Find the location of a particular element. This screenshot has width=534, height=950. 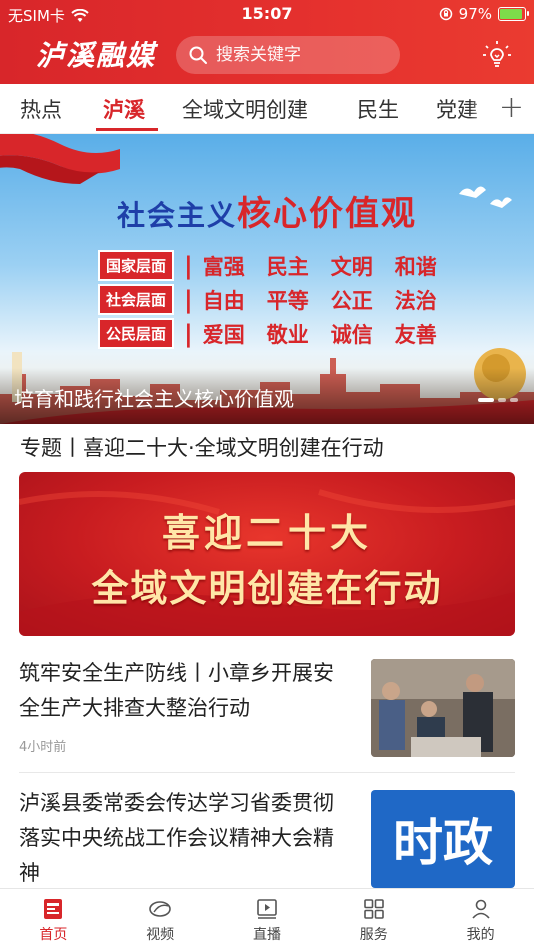

value-word: 文明 is located at coordinates (351, 266).